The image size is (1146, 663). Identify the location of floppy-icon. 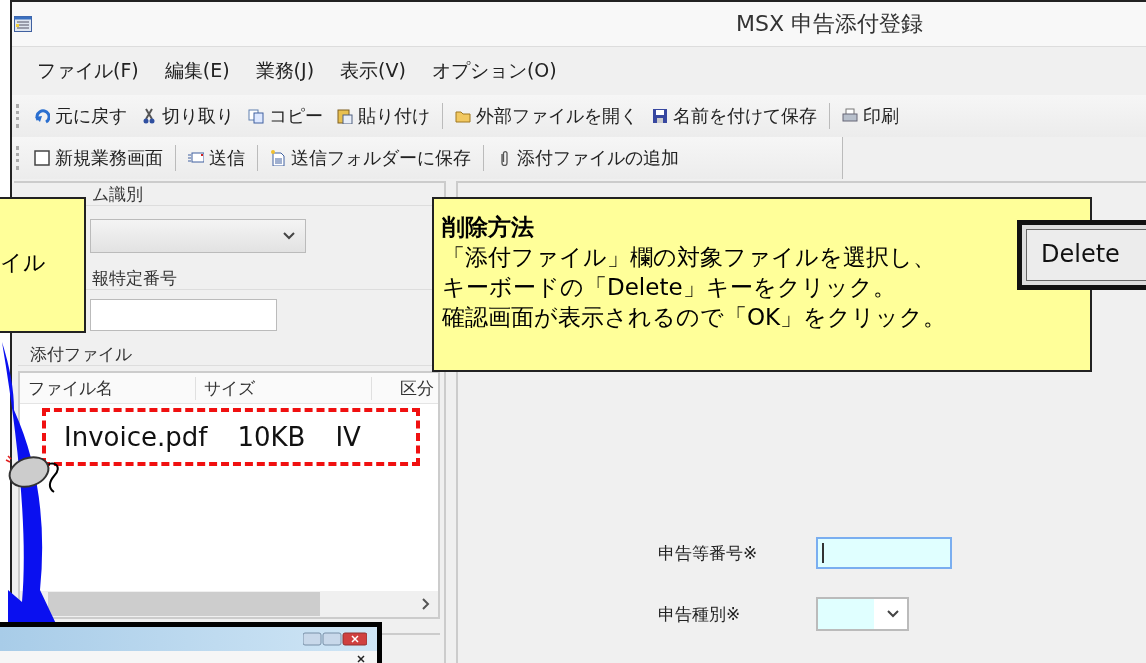
(660, 116).